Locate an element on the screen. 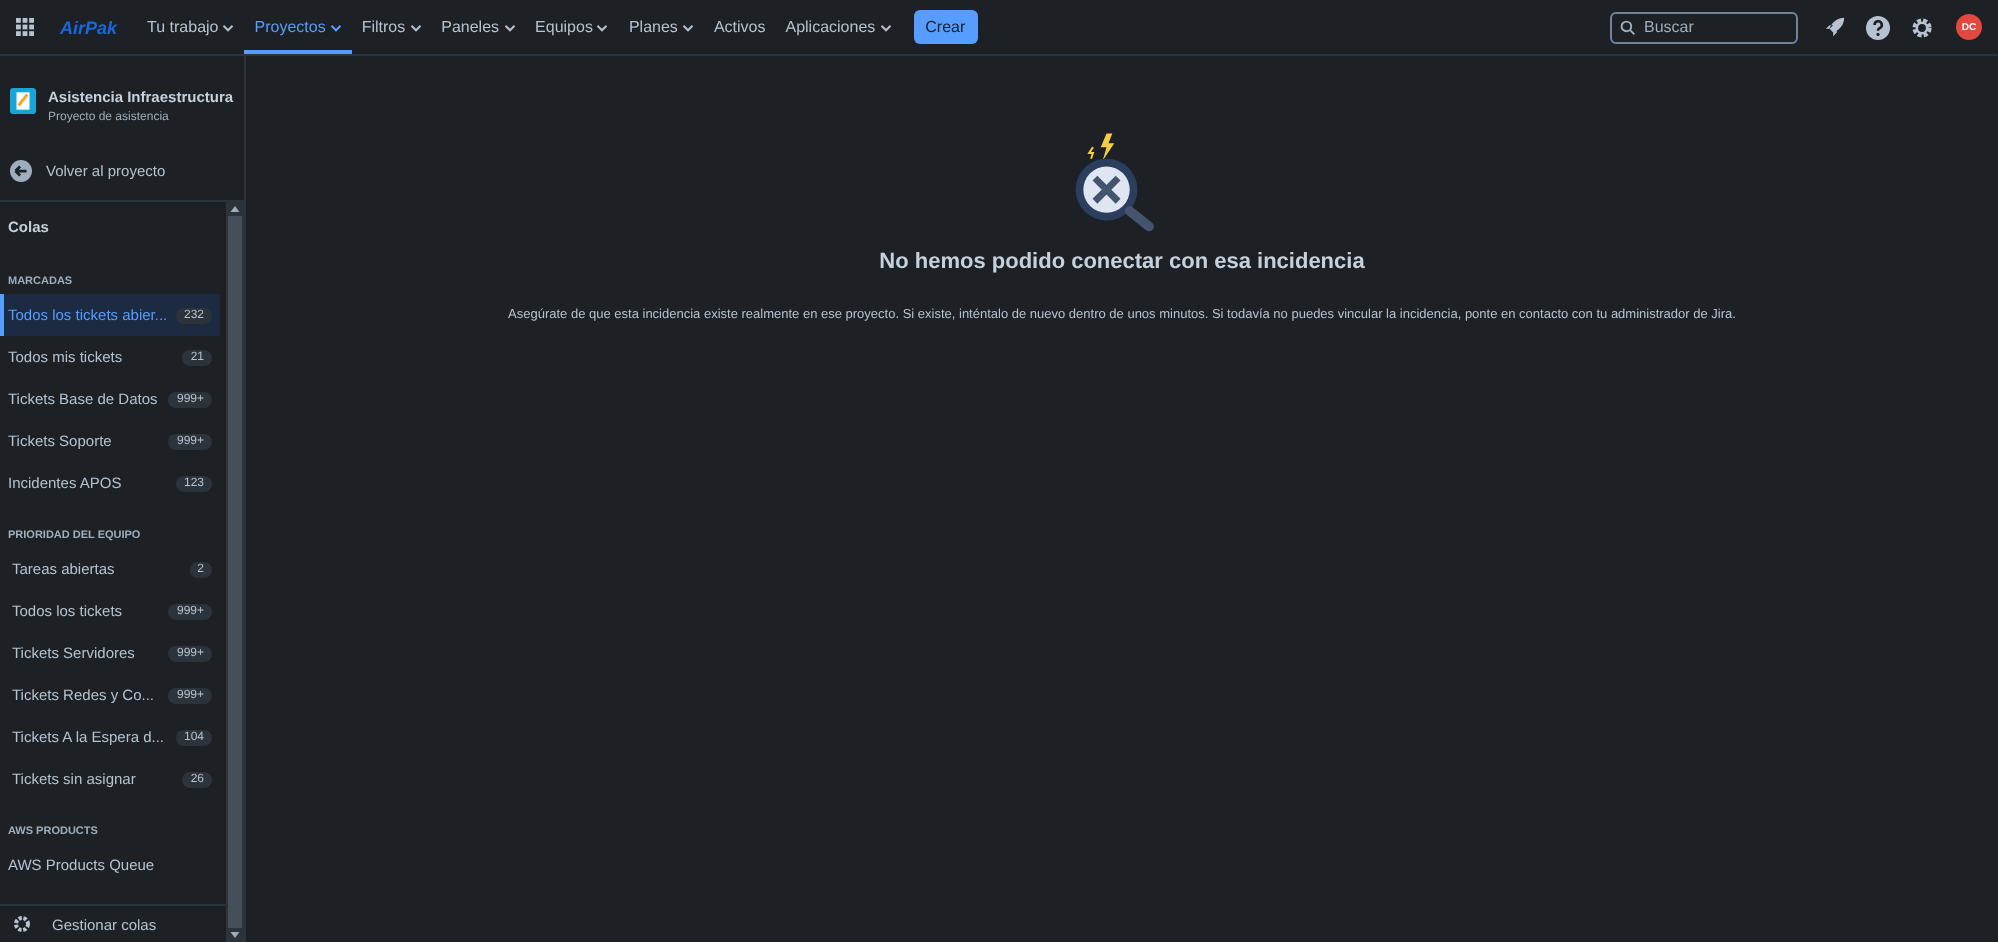 This screenshot has width=1998, height=942. error-title: No hemos podido conectar con esa incidencia is located at coordinates (1122, 262).